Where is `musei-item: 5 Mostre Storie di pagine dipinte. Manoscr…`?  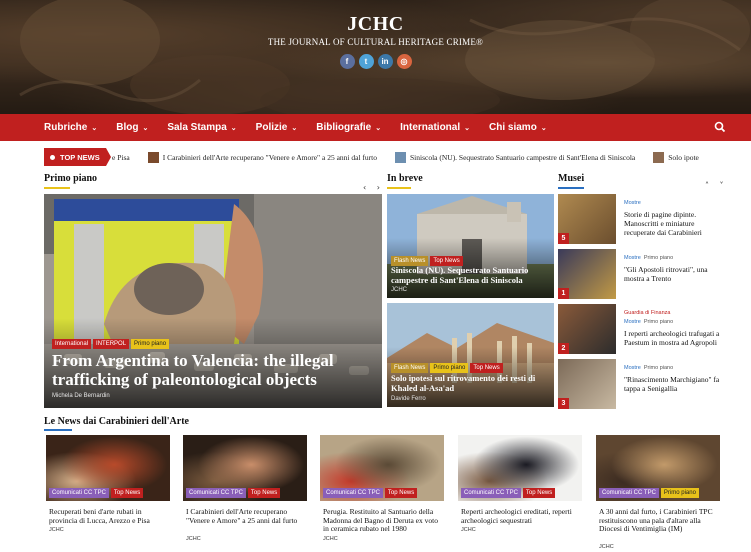 musei-item: 5 Mostre Storie di pagine dipinte. Manoscr… is located at coordinates (643, 220).